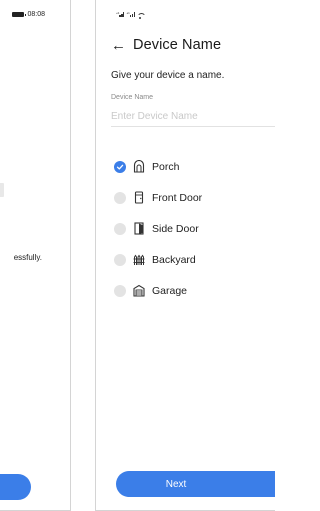 This screenshot has width=320, height=511. Describe the element at coordinates (168, 75) in the screenshot. I see `instruction-text: Give your device a name.` at that location.